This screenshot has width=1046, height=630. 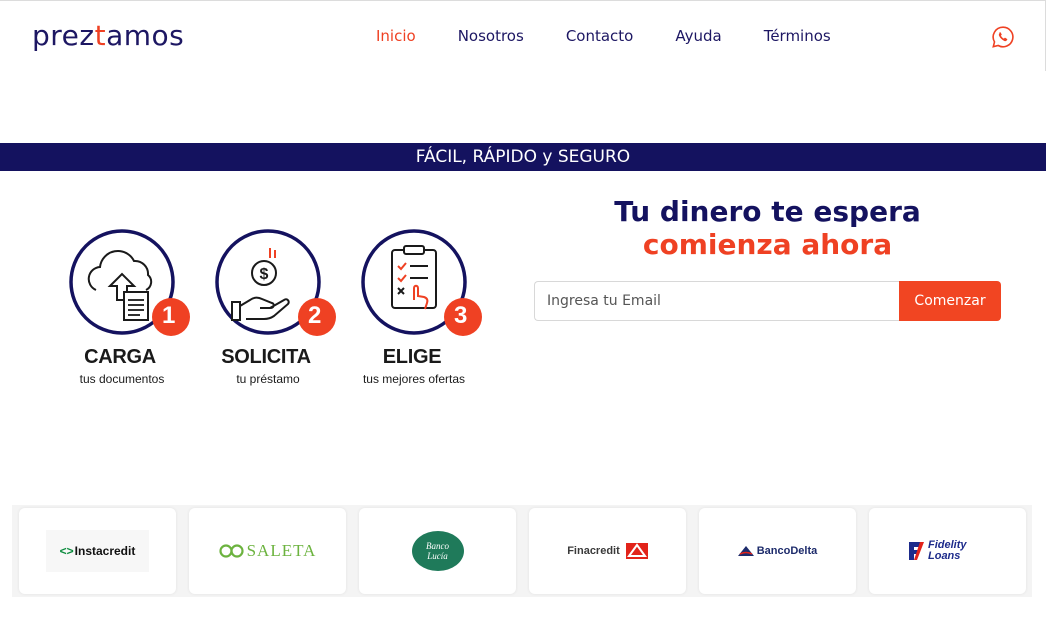 What do you see at coordinates (412, 357) in the screenshot?
I see `step-3-title: ELIGE` at bounding box center [412, 357].